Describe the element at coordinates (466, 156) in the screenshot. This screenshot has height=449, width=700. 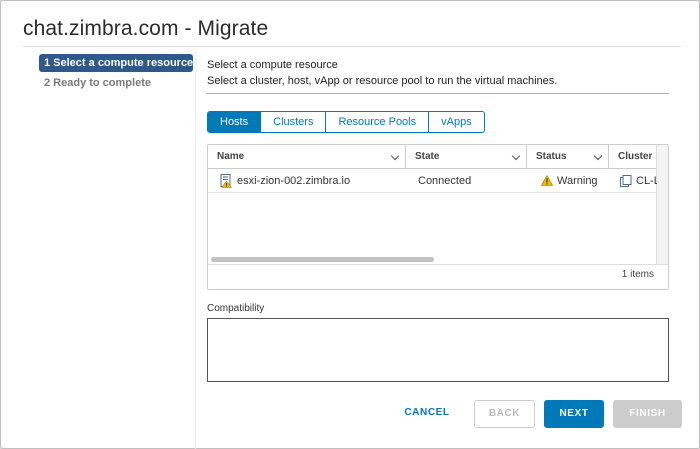
I see `column-header-state: State` at that location.